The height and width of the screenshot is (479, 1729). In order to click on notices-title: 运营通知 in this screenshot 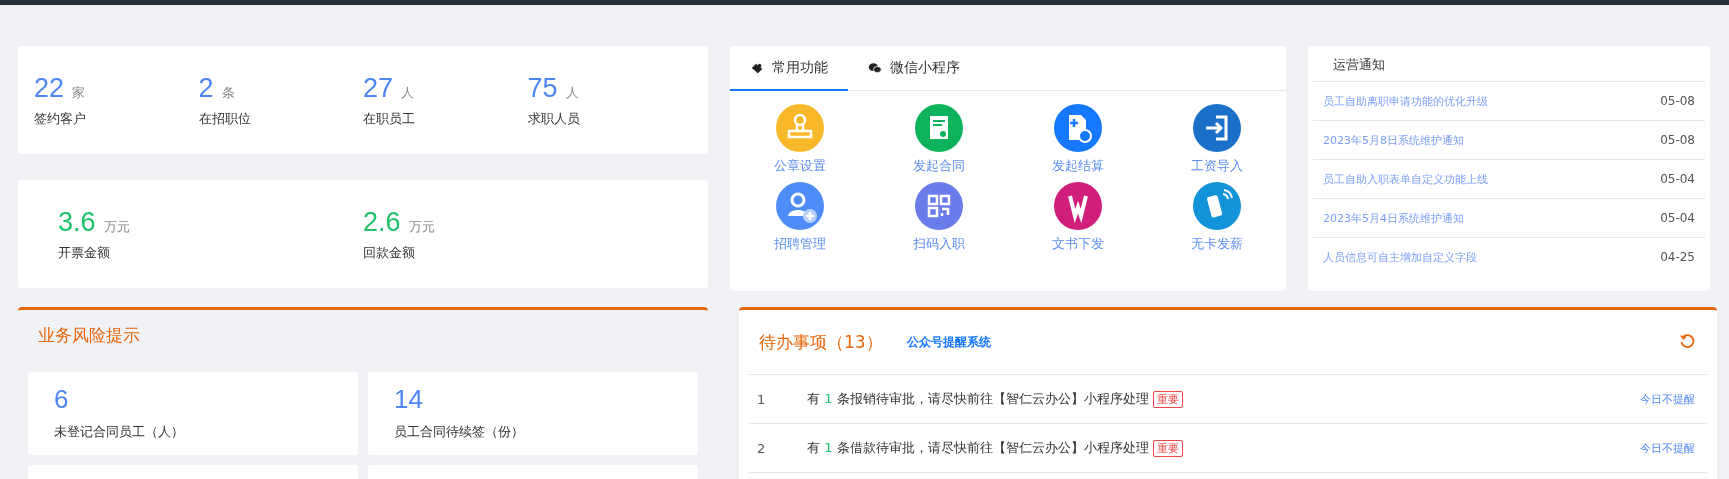, I will do `click(1509, 64)`.